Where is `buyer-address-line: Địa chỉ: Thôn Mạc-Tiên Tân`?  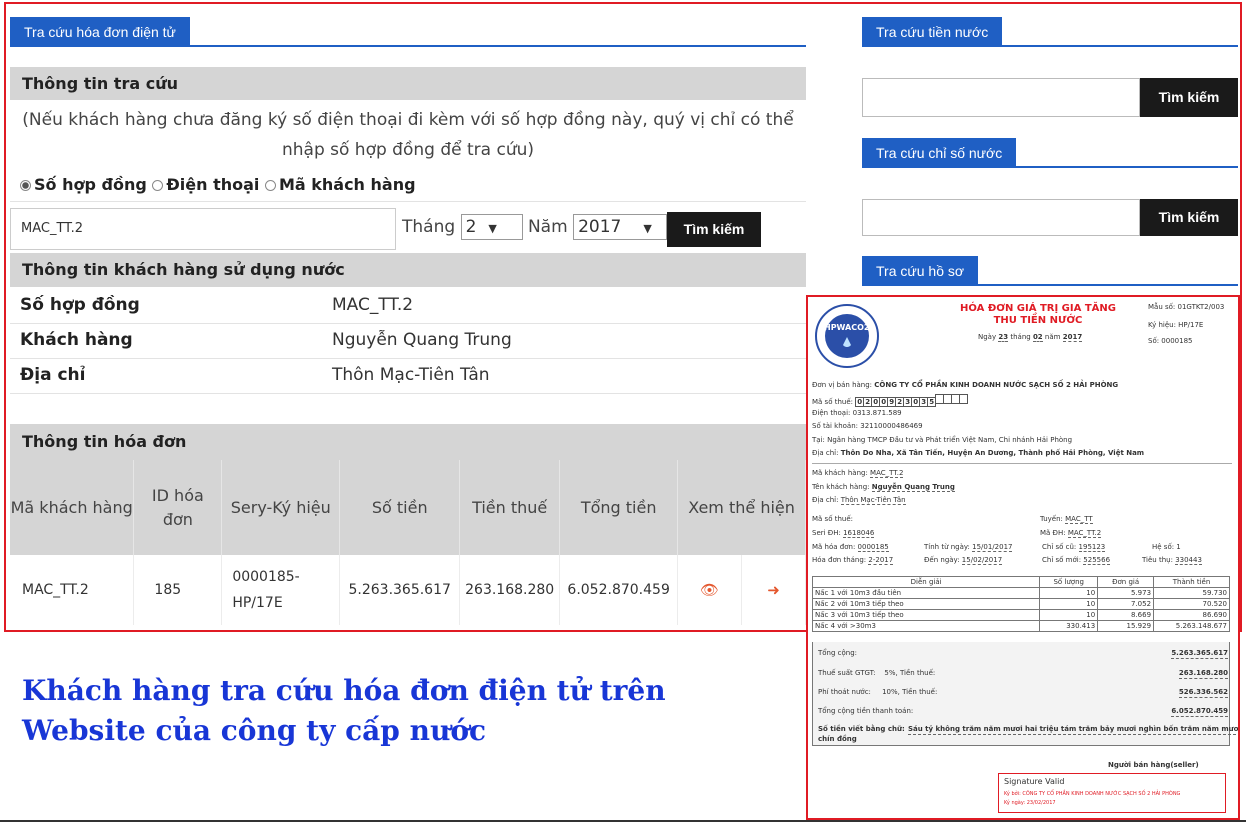 buyer-address-line: Địa chỉ: Thôn Mạc-Tiên Tân is located at coordinates (859, 500).